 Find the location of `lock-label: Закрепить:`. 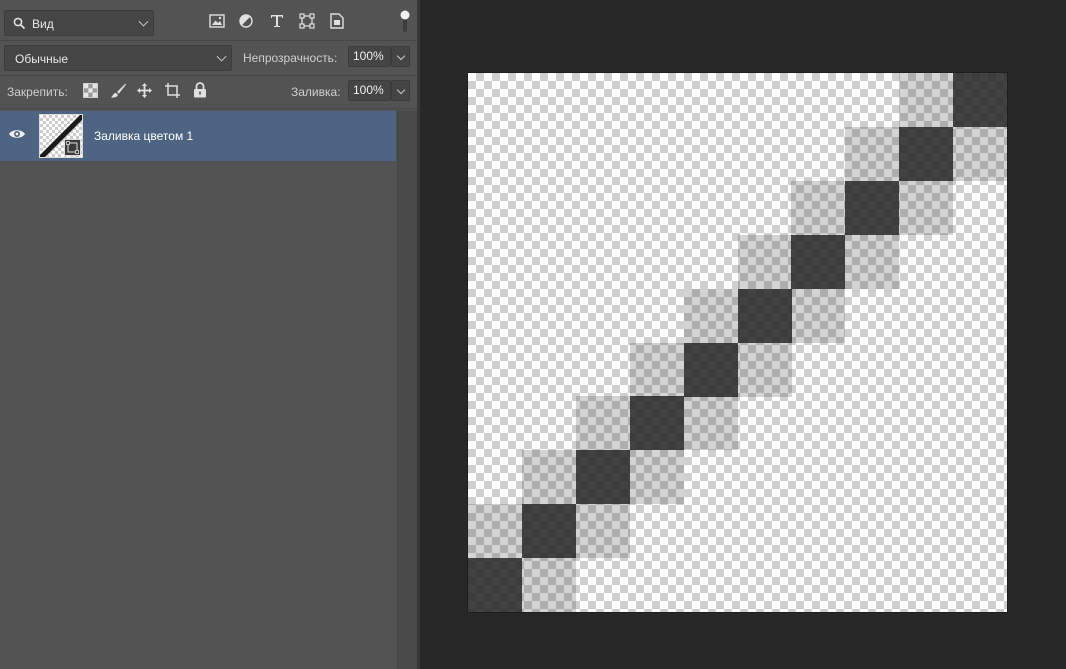

lock-label: Закрепить: is located at coordinates (37, 92).